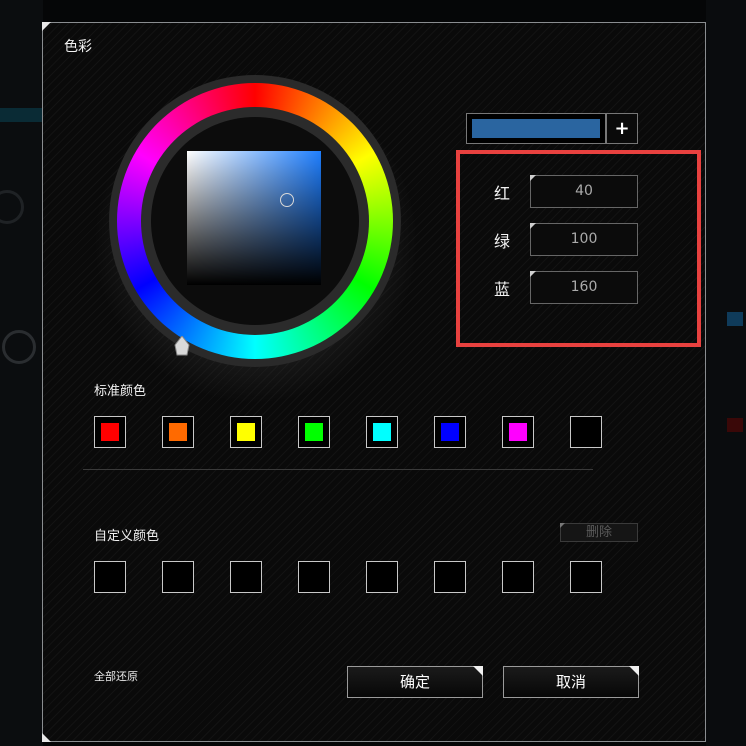 The height and width of the screenshot is (746, 746). What do you see at coordinates (735, 319) in the screenshot?
I see `background-blue-indicator` at bounding box center [735, 319].